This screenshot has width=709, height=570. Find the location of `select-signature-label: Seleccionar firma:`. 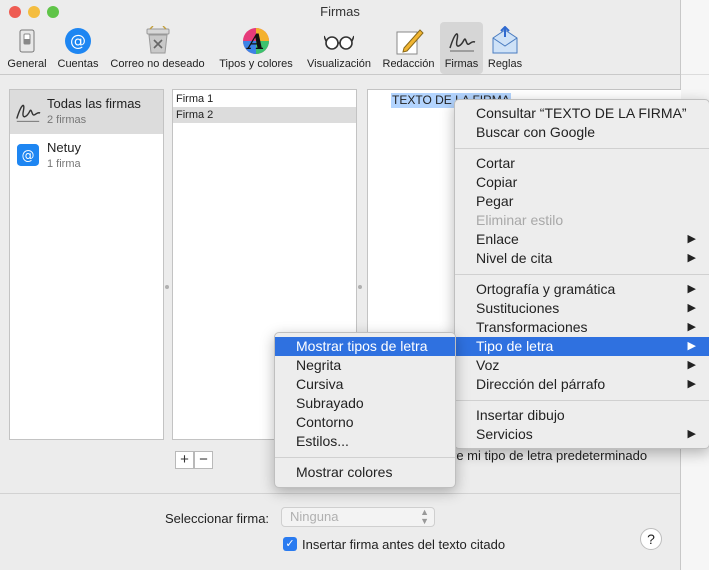

select-signature-label: Seleccionar firma: is located at coordinates (217, 518).